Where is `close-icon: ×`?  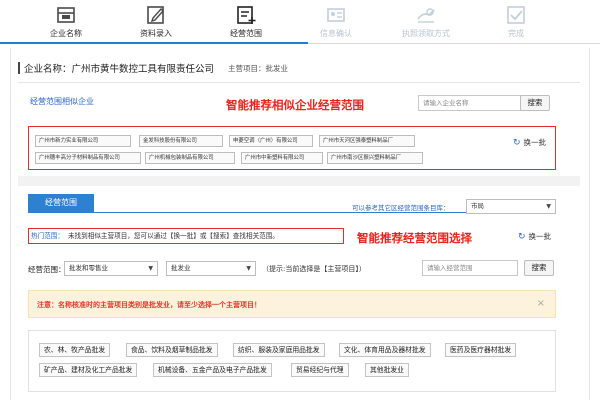
close-icon: × is located at coordinates (541, 303).